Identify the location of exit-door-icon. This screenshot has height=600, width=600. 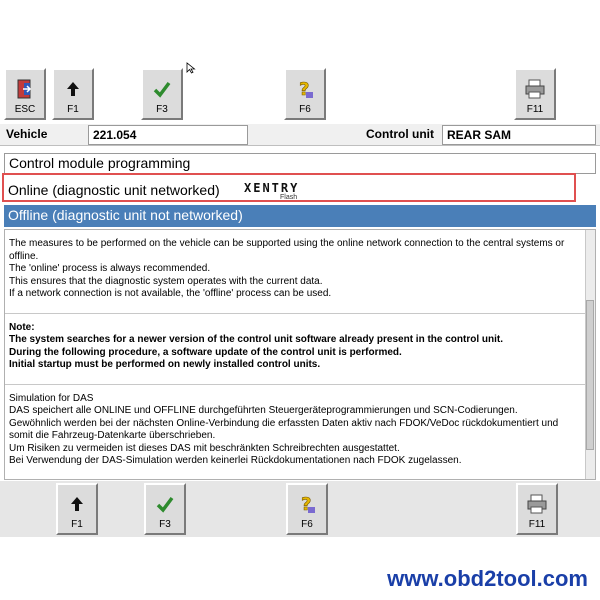
(25, 89).